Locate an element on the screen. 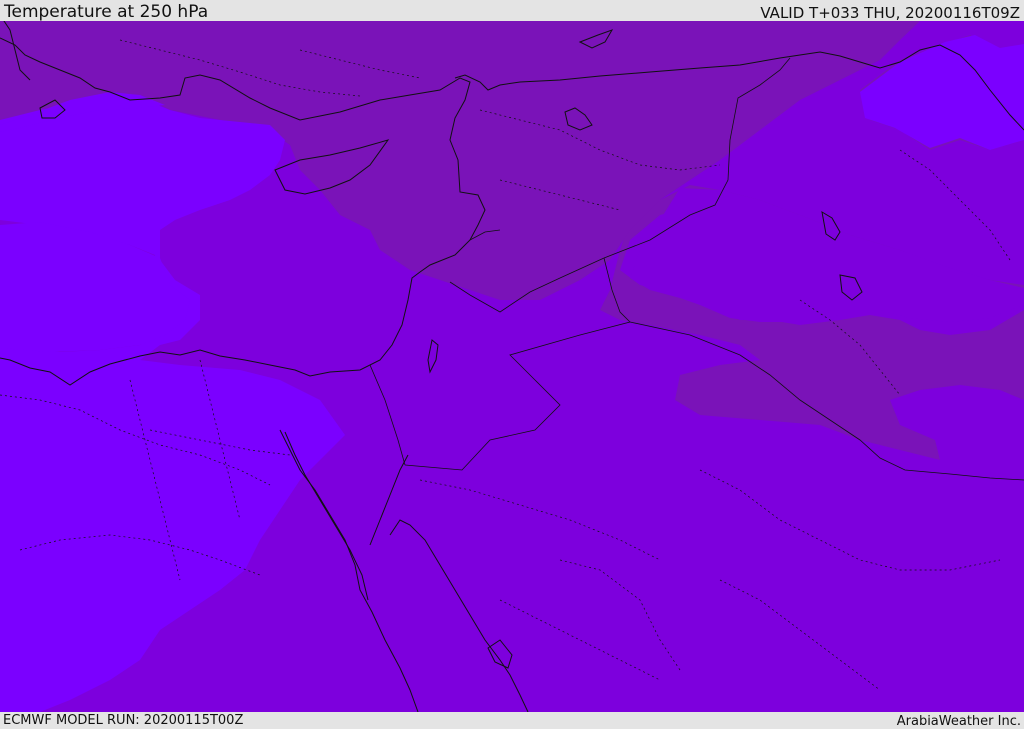 The height and width of the screenshot is (729, 1024). credit-label: ArabiaWeather Inc. is located at coordinates (958, 721).